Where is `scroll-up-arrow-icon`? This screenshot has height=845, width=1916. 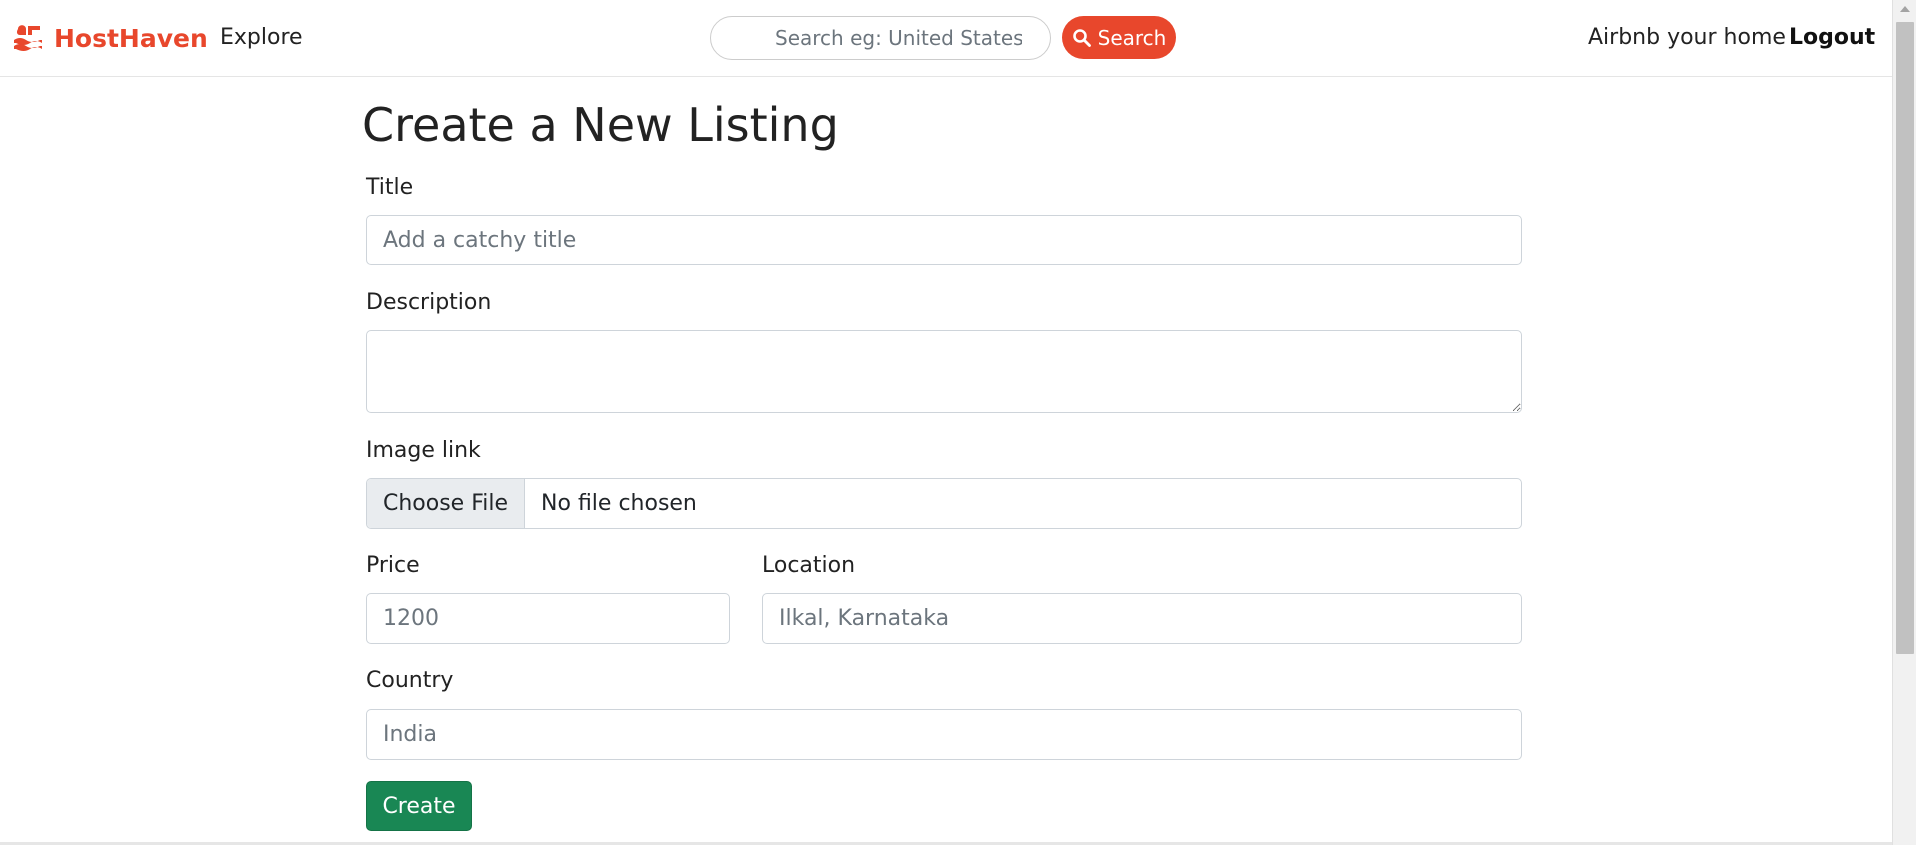
scroll-up-arrow-icon is located at coordinates (1905, 9).